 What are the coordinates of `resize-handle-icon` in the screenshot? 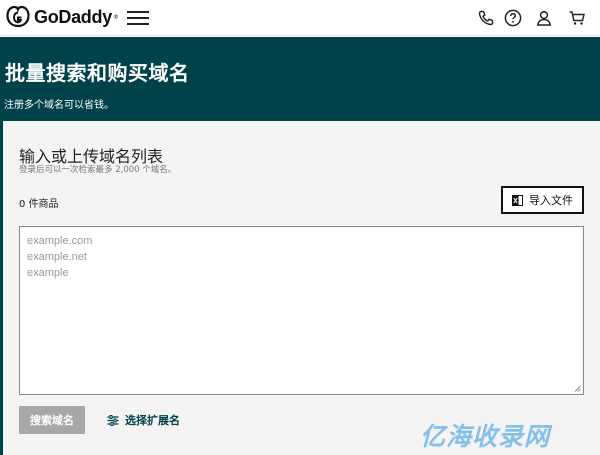 It's located at (577, 388).